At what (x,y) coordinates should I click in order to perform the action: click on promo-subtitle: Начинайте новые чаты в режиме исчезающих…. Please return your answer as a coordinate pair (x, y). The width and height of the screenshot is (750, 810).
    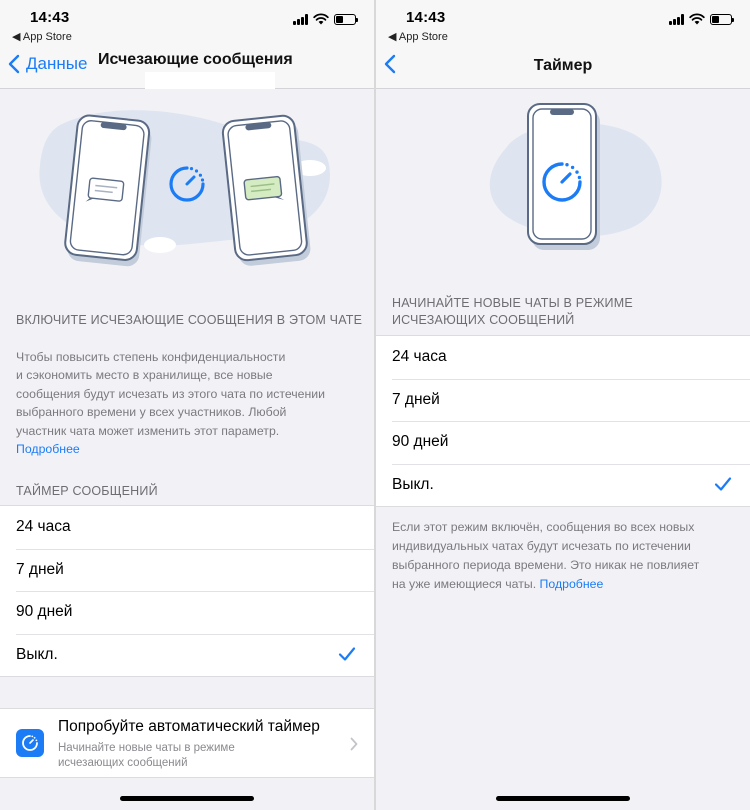
    Looking at the image, I should click on (188, 756).